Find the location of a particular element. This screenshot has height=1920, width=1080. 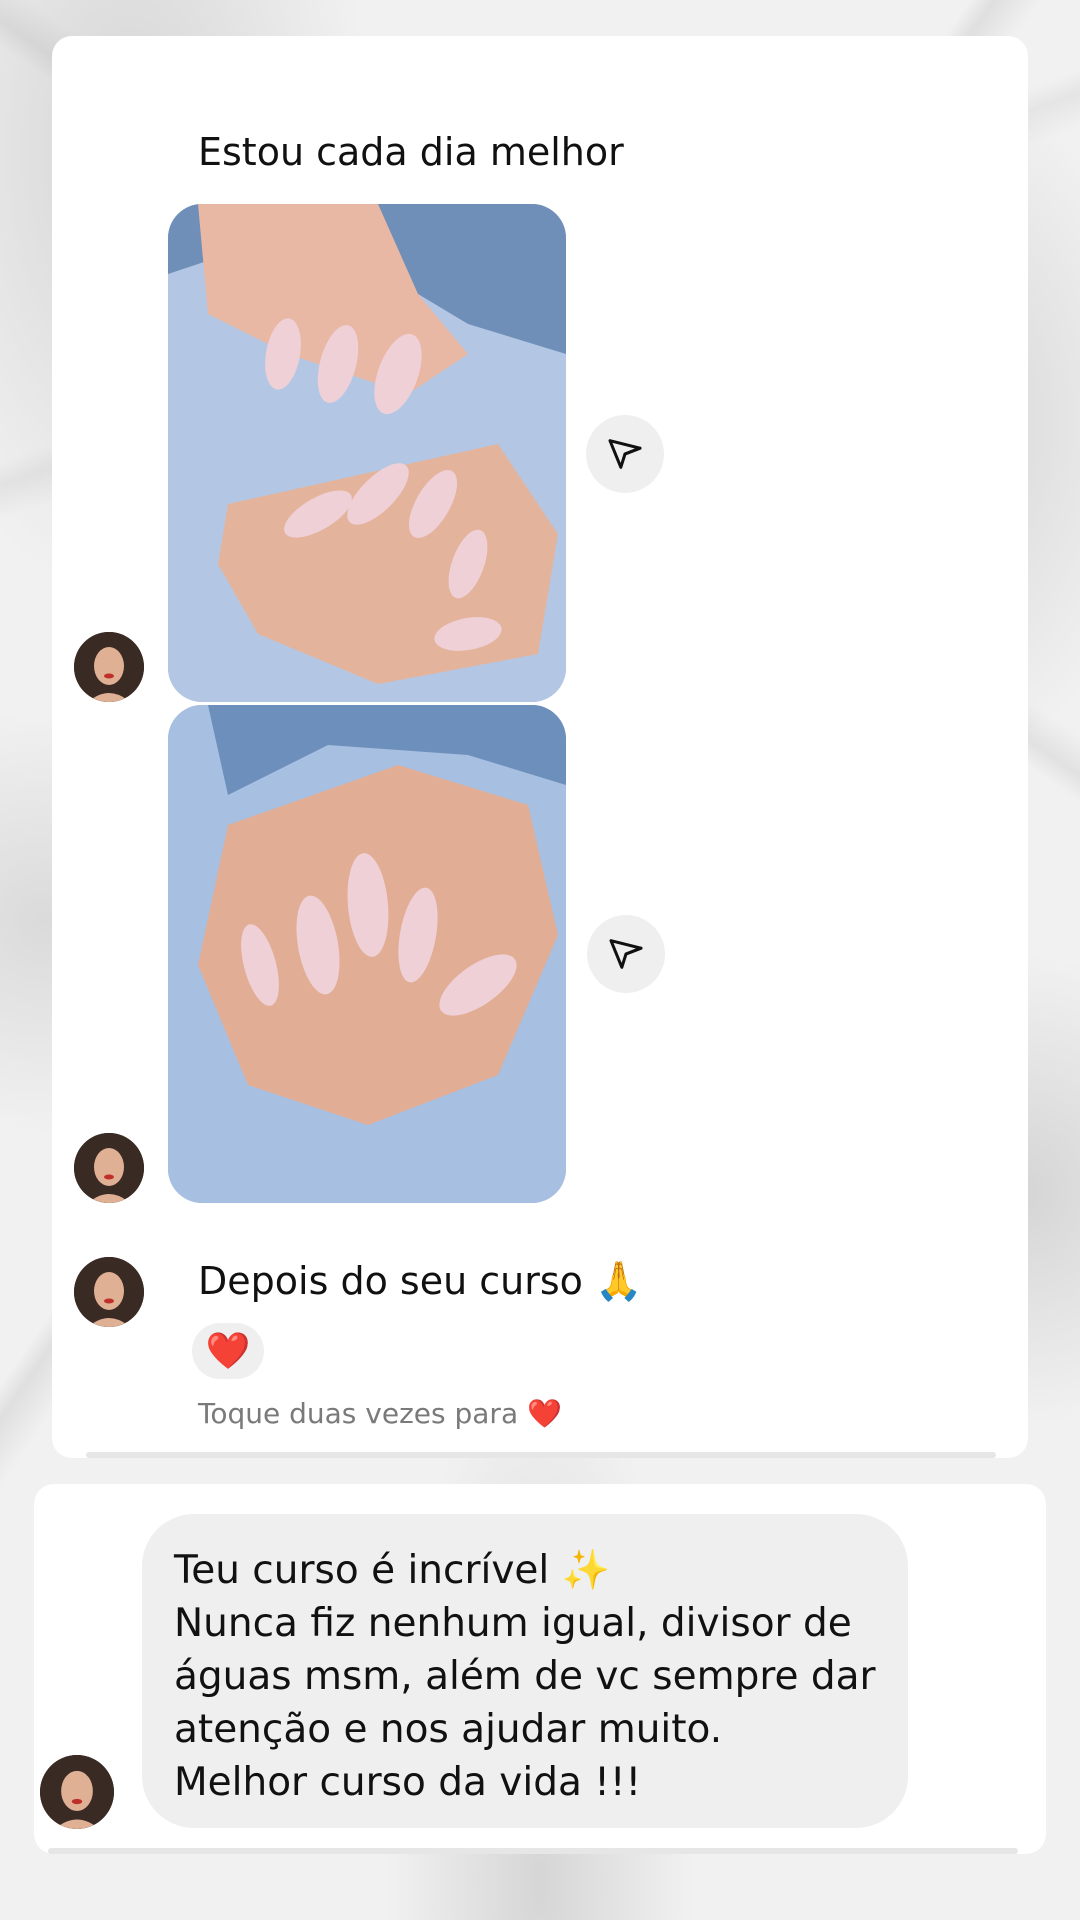

message-line: atenção e nos ajudar muito. is located at coordinates (448, 1729).